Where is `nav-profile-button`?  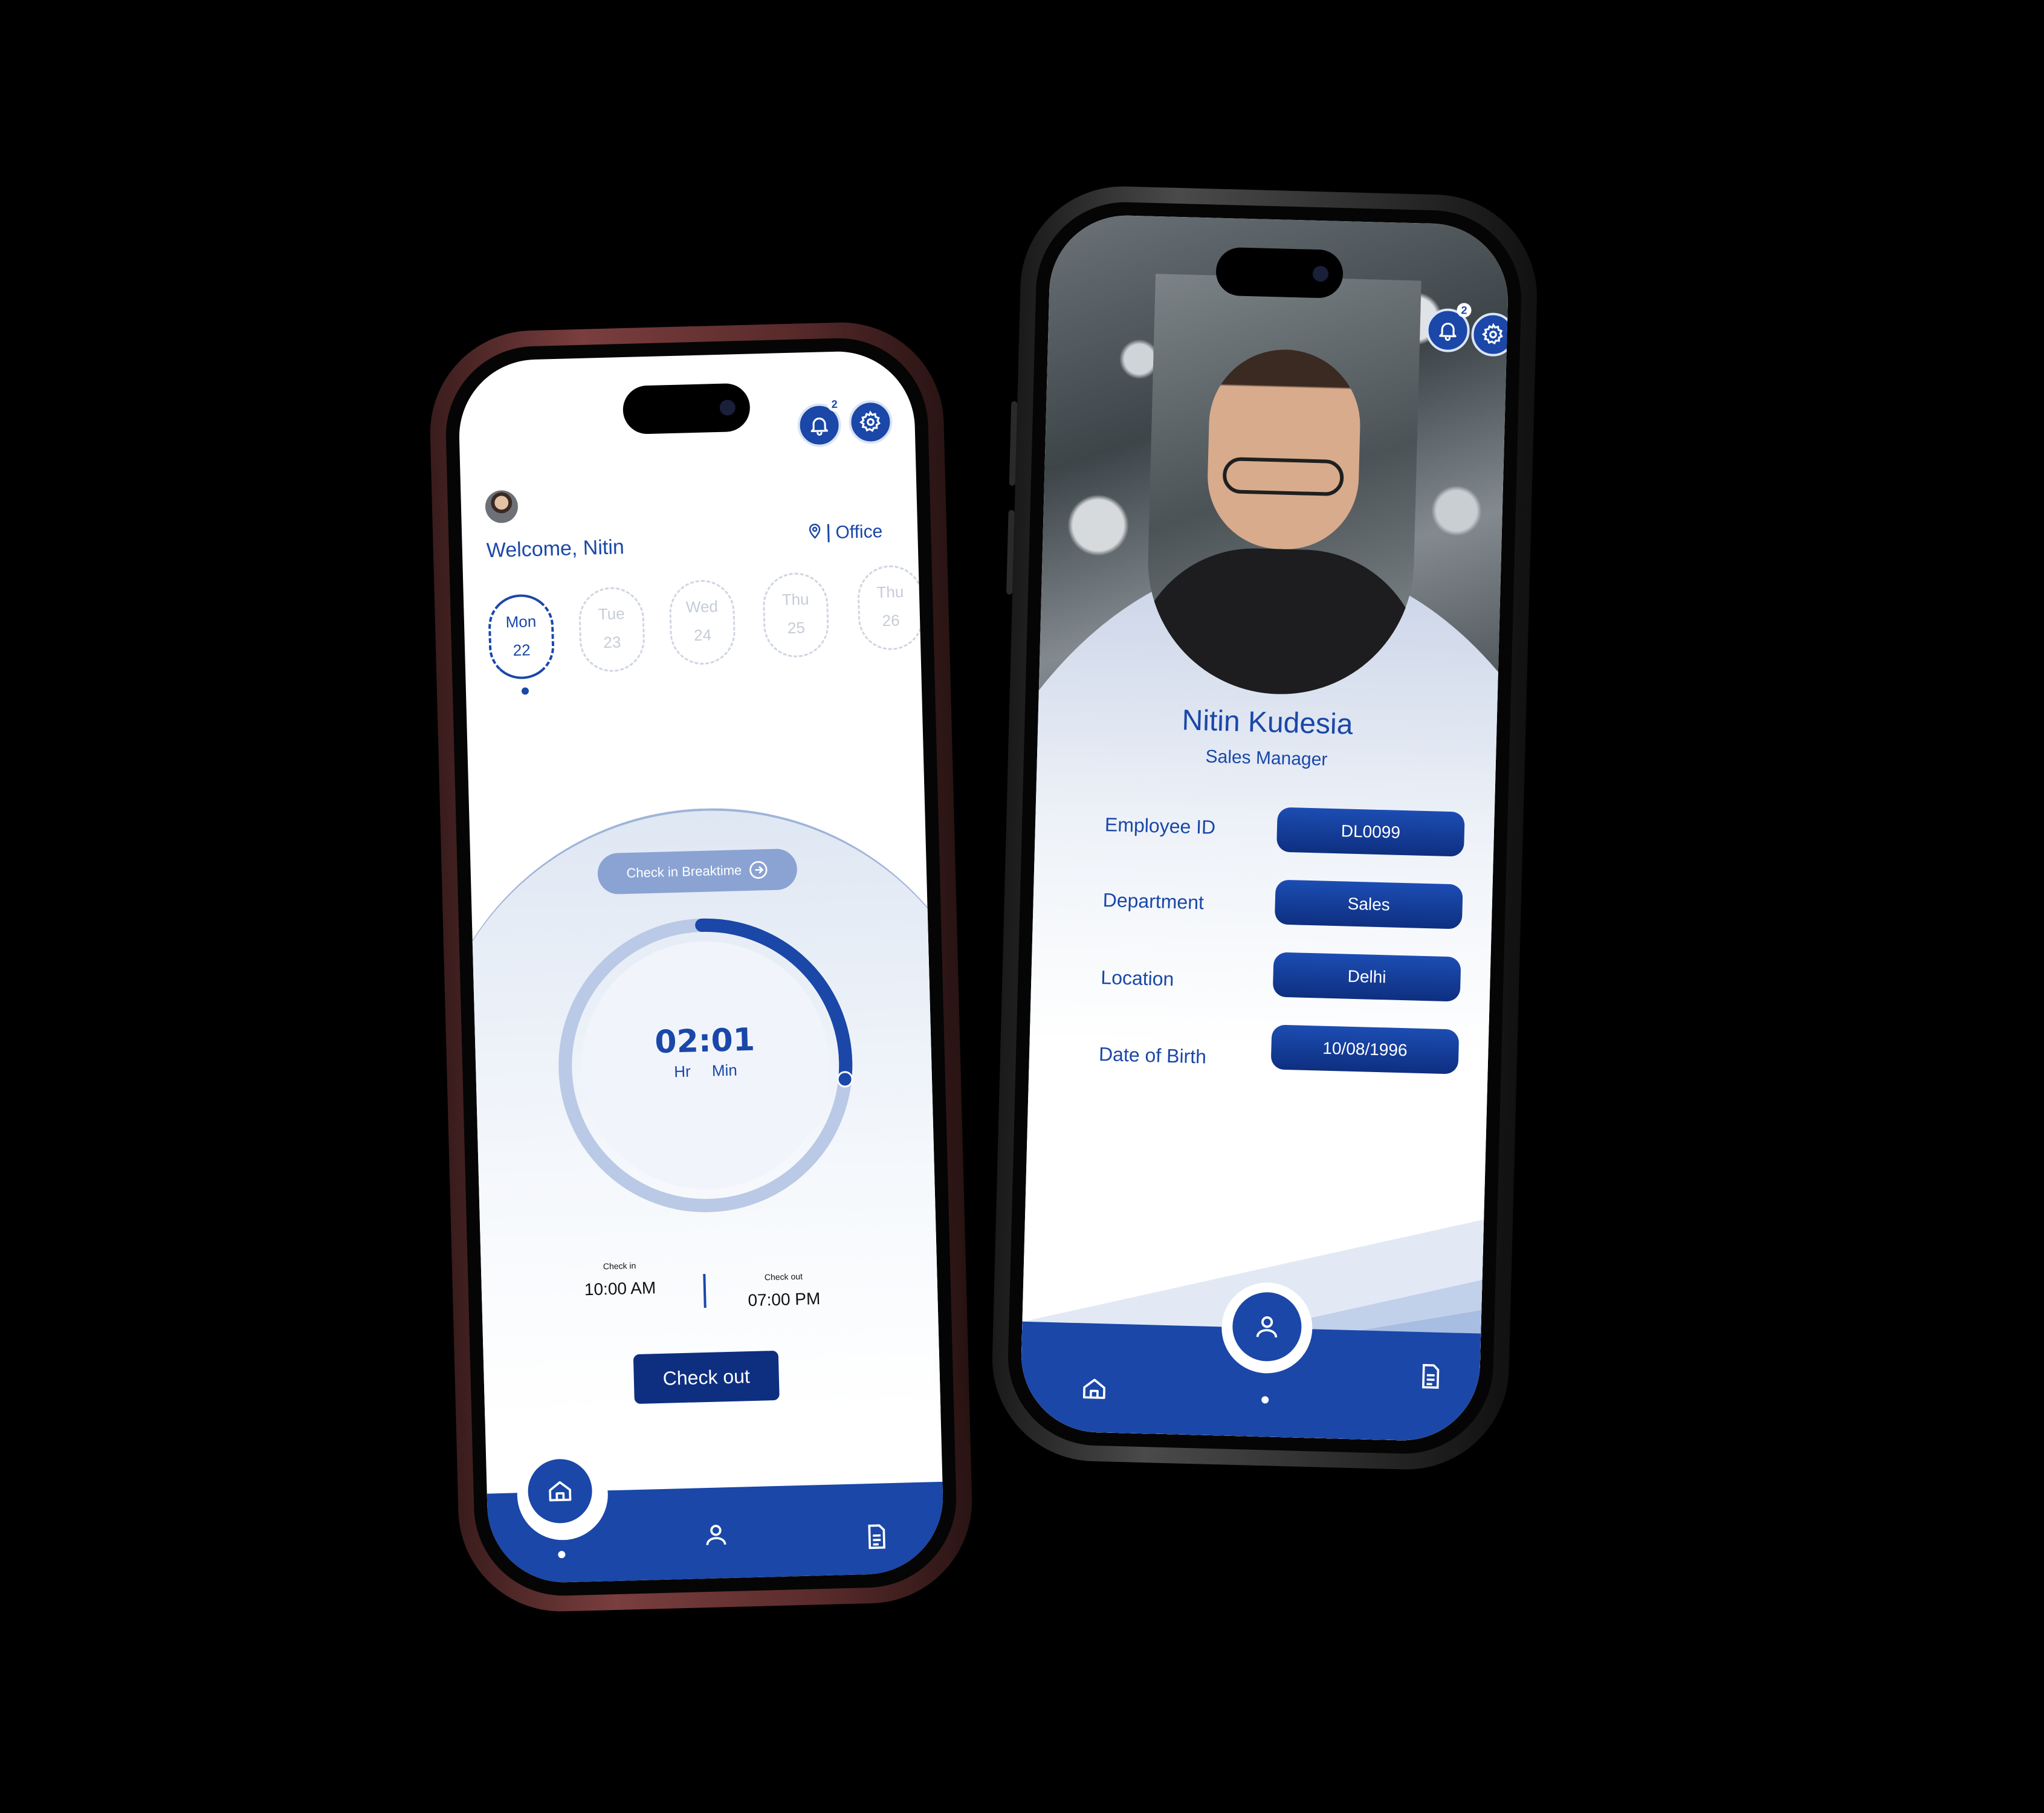
nav-profile-button is located at coordinates (715, 1534).